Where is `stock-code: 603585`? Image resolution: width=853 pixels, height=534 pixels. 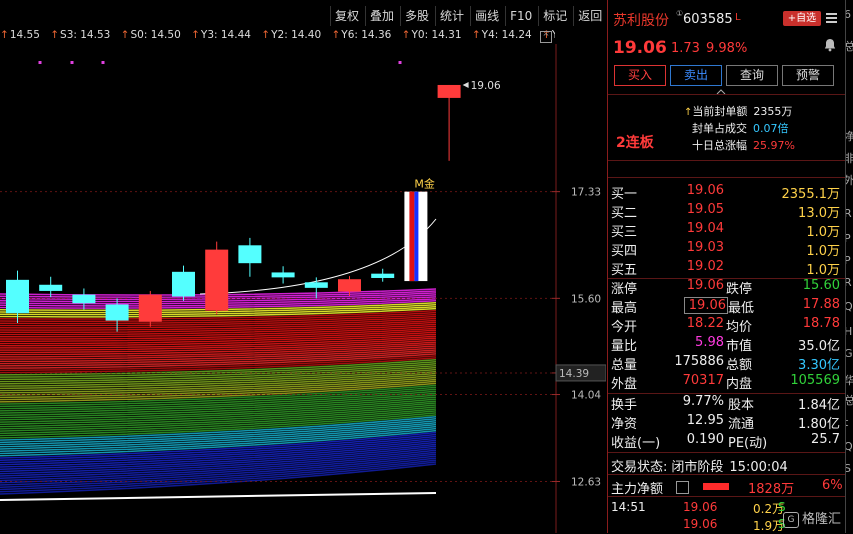
stock-code: 603585 is located at coordinates (708, 19).